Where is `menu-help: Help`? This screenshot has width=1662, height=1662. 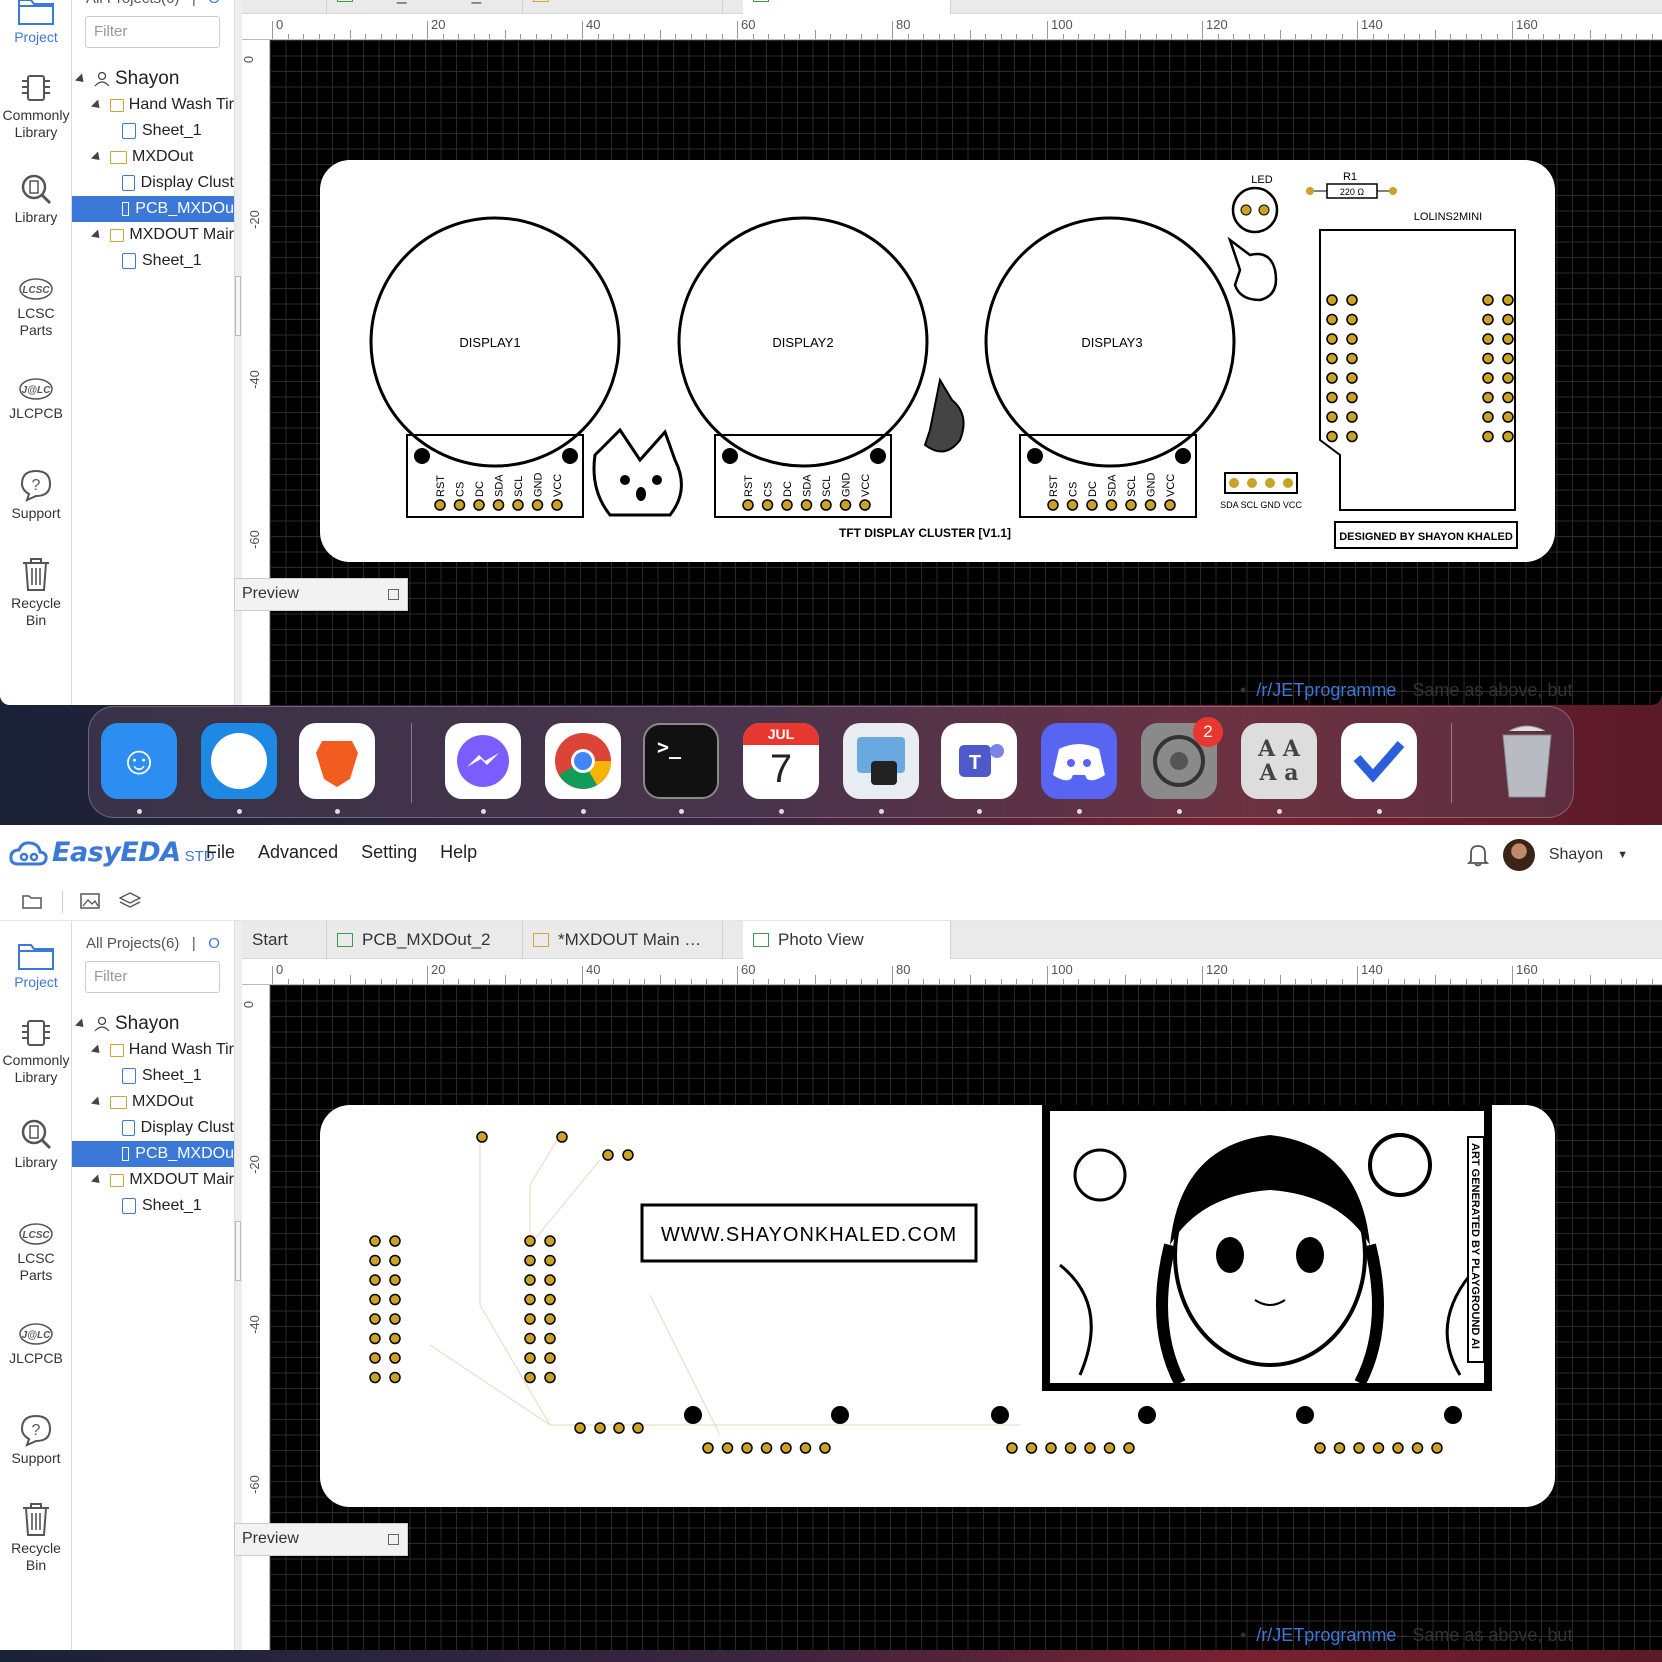
menu-help: Help is located at coordinates (458, 852).